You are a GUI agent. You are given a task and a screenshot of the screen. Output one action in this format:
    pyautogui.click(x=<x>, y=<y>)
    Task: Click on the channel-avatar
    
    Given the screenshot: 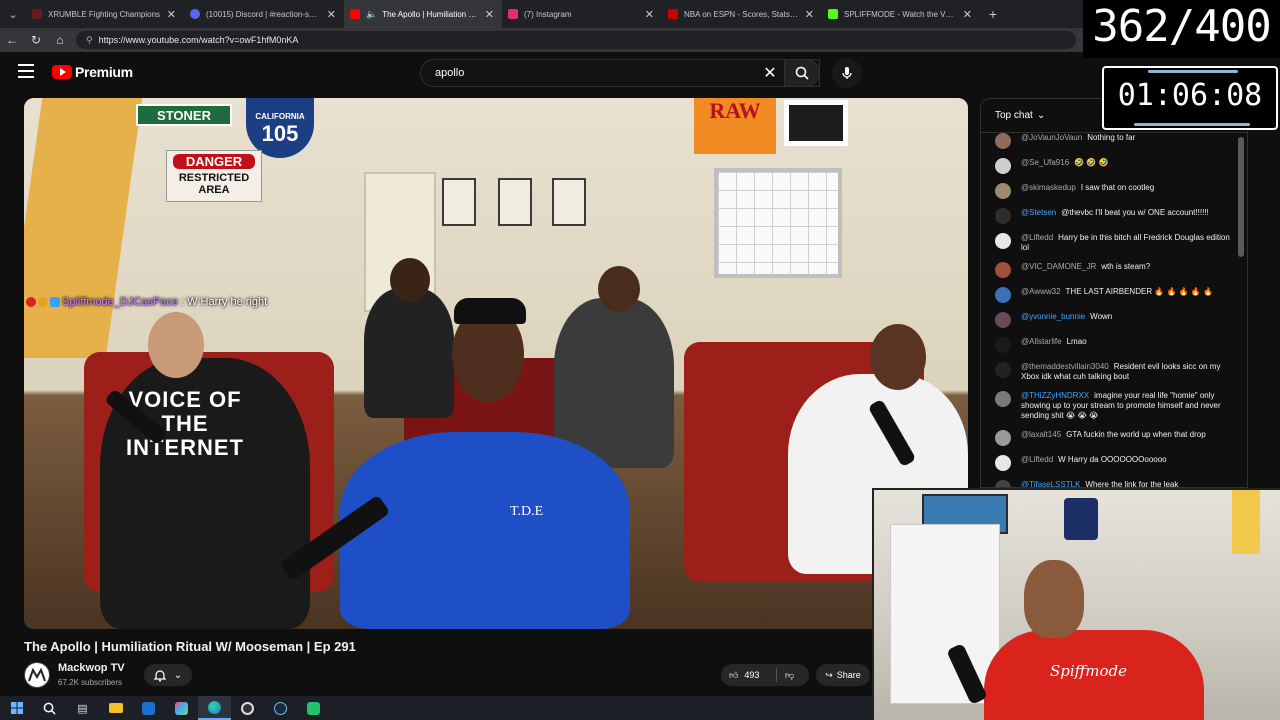 What is the action you would take?
    pyautogui.click(x=37, y=675)
    